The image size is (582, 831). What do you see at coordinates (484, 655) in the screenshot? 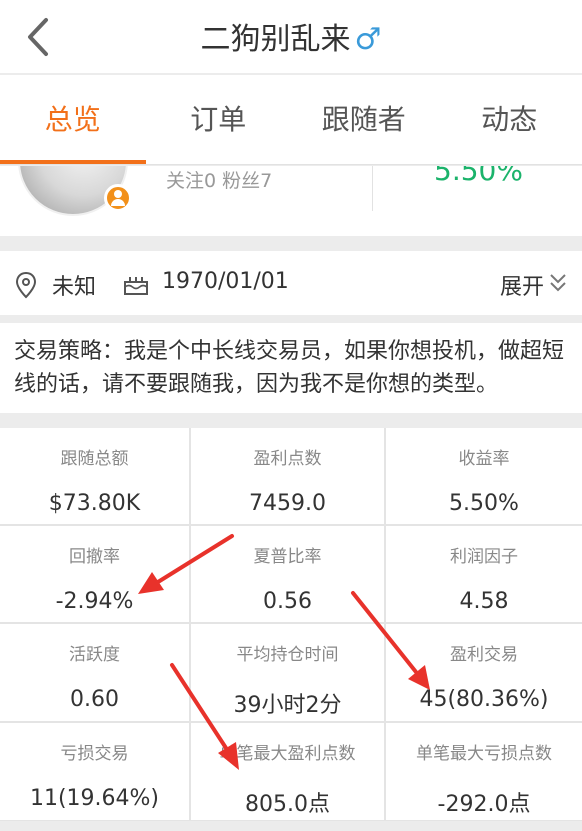
I see `stat-label: 盈利交易` at bounding box center [484, 655].